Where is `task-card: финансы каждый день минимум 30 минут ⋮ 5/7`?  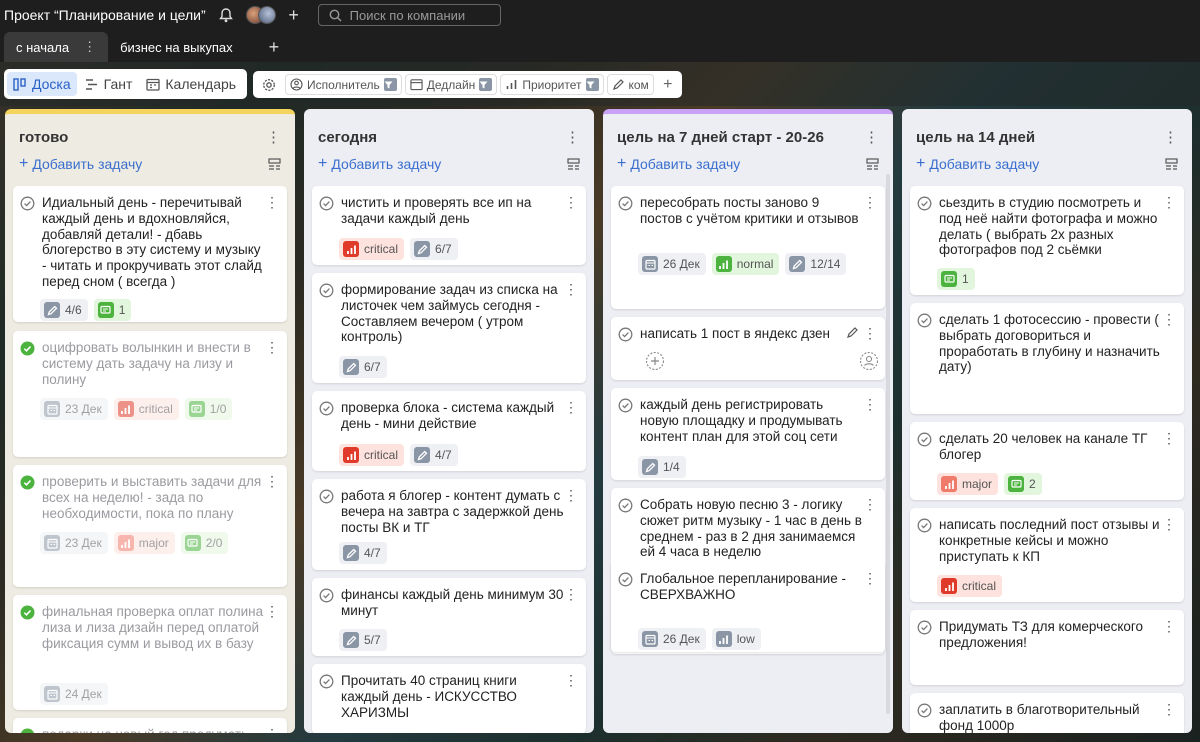
task-card: финансы каждый день минимум 30 минут ⋮ 5/7 is located at coordinates (449, 617).